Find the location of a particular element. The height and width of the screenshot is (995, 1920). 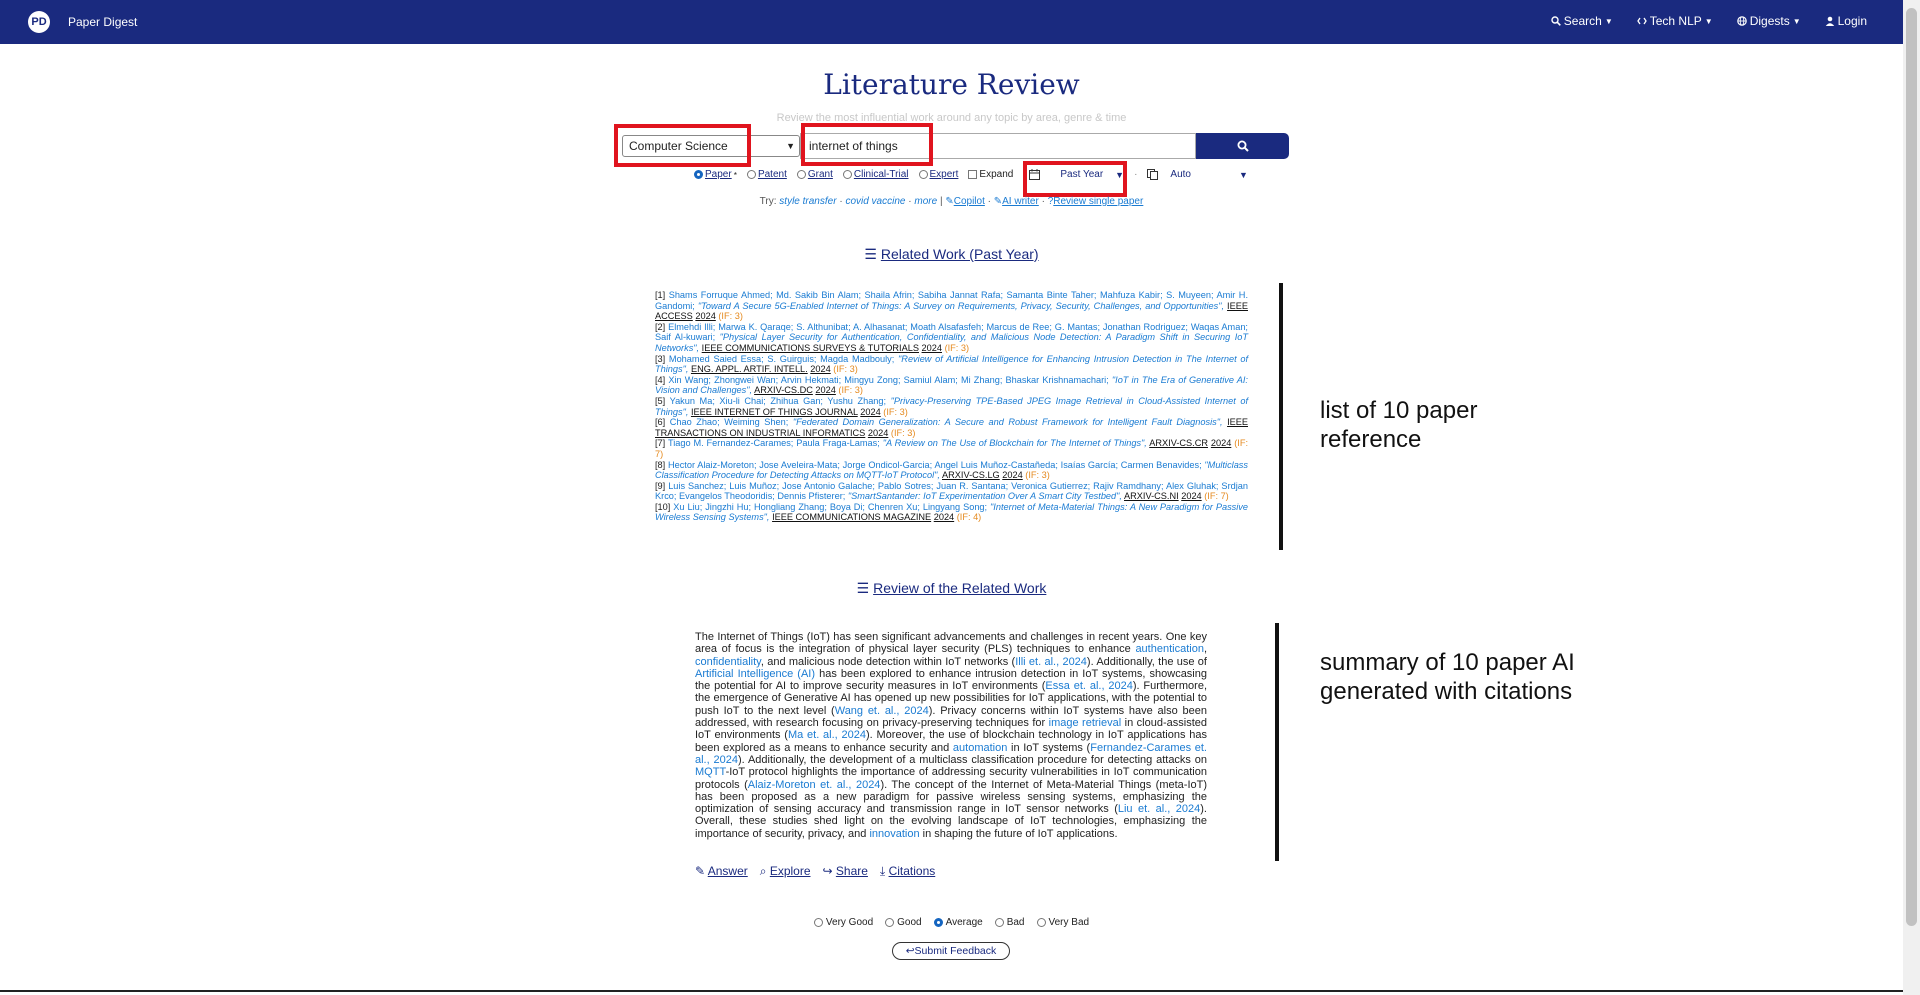

type-grant-label: Grant is located at coordinates (820, 174).